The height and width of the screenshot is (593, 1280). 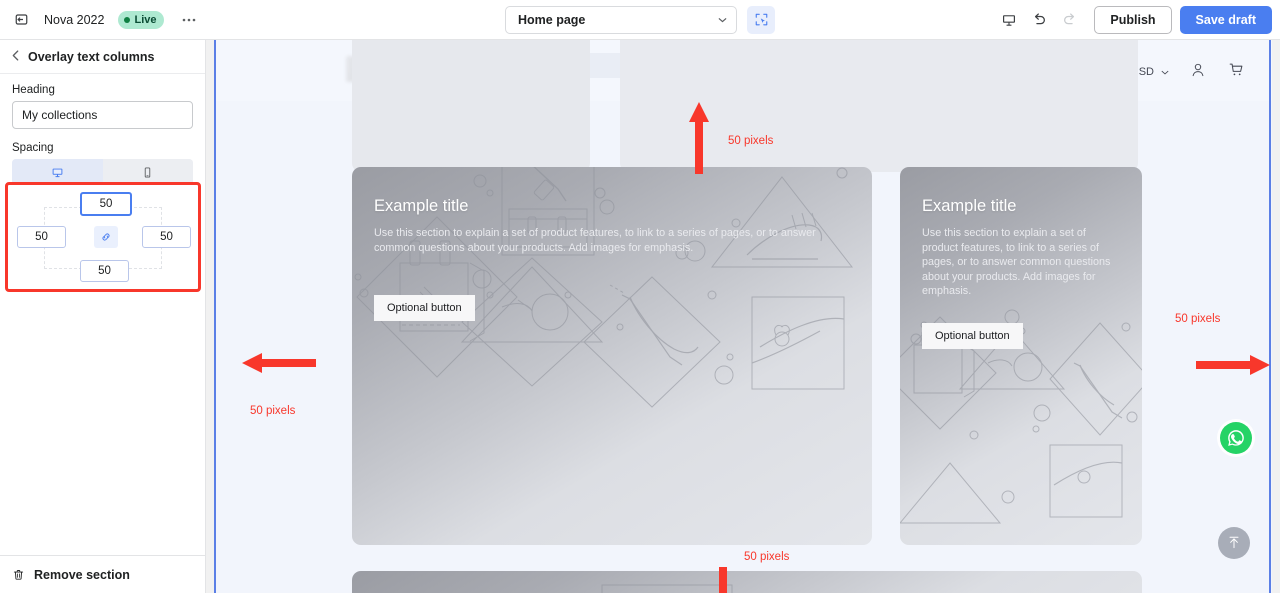 I want to click on sidebar-header: Overlay text columns, so click(x=102, y=57).